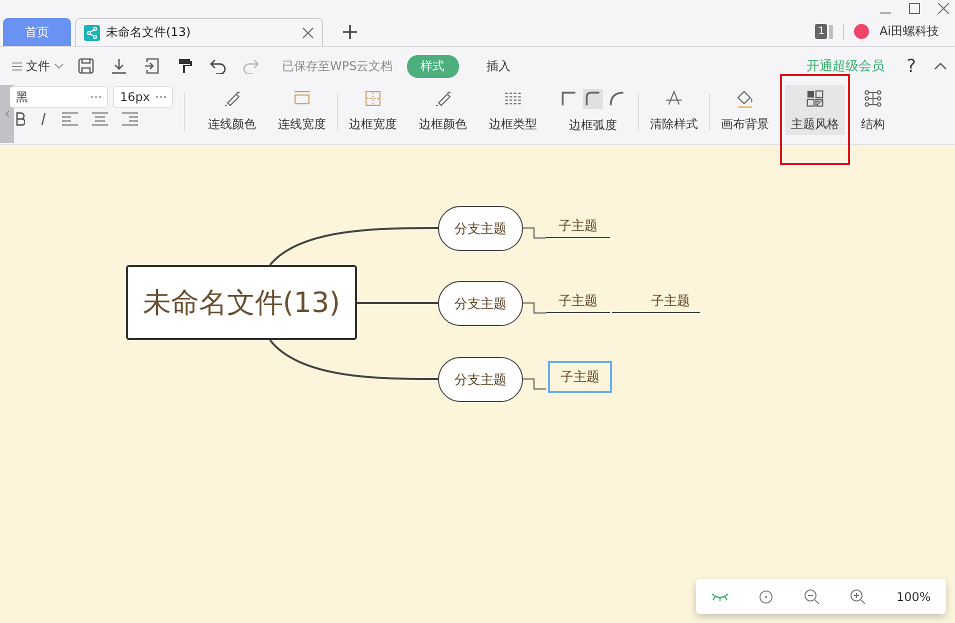  I want to click on menu-icon, so click(17, 66).